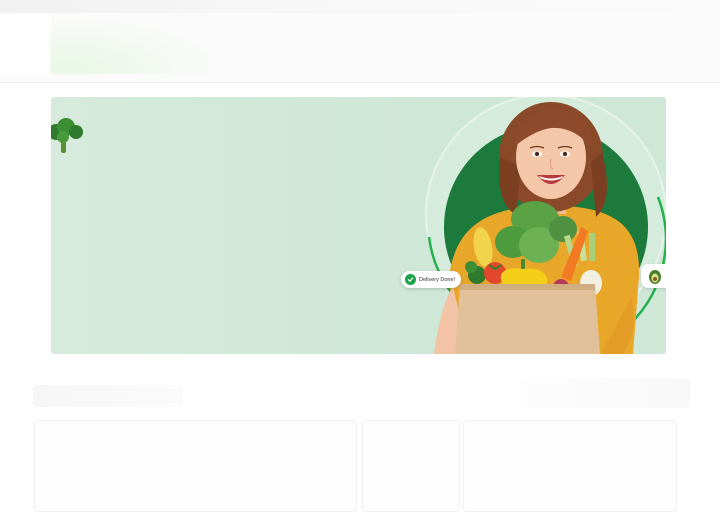  I want to click on avocado-icon, so click(655, 277).